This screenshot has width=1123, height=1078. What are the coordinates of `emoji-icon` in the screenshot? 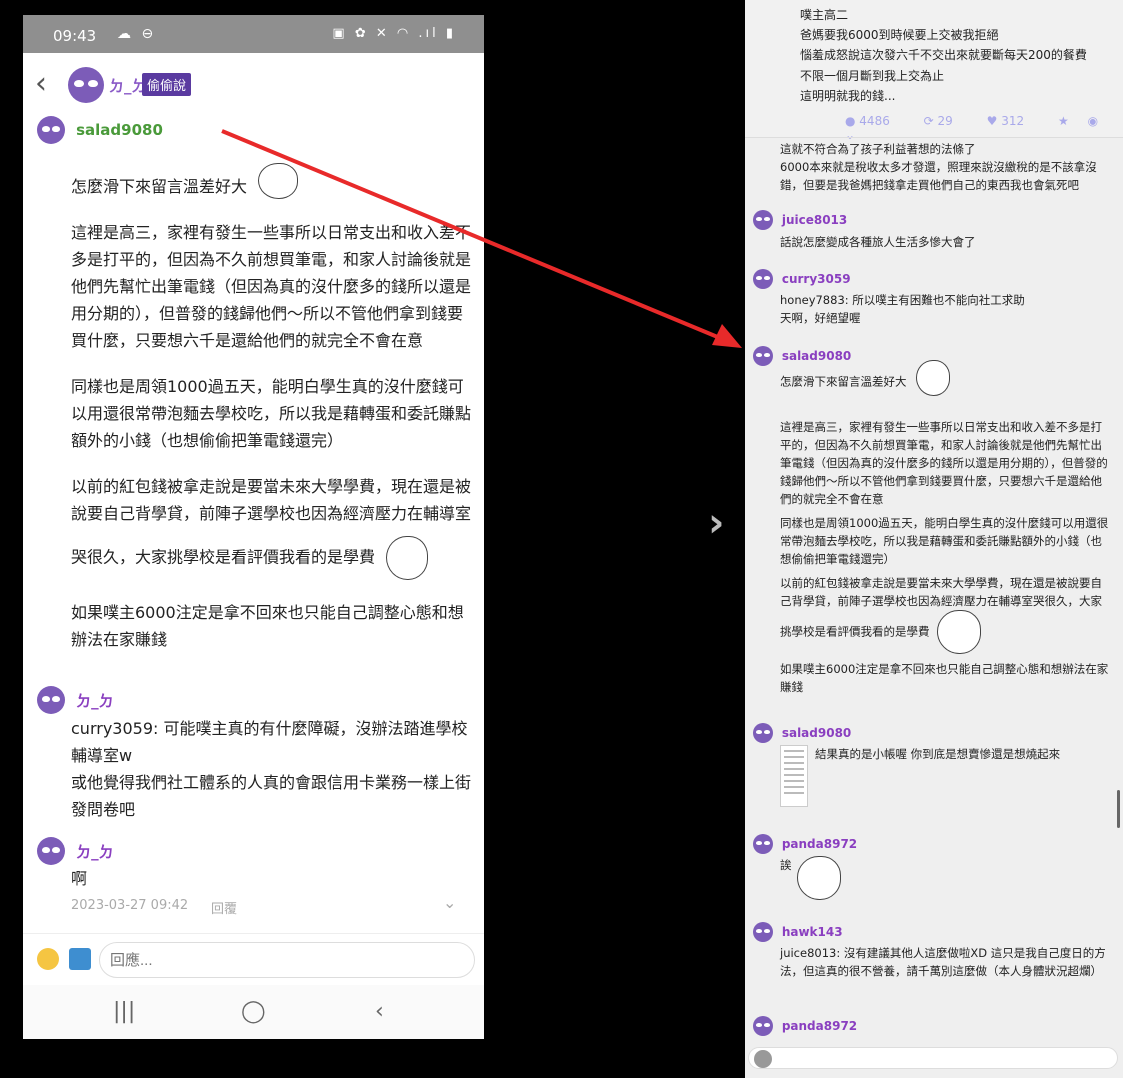 It's located at (763, 1059).